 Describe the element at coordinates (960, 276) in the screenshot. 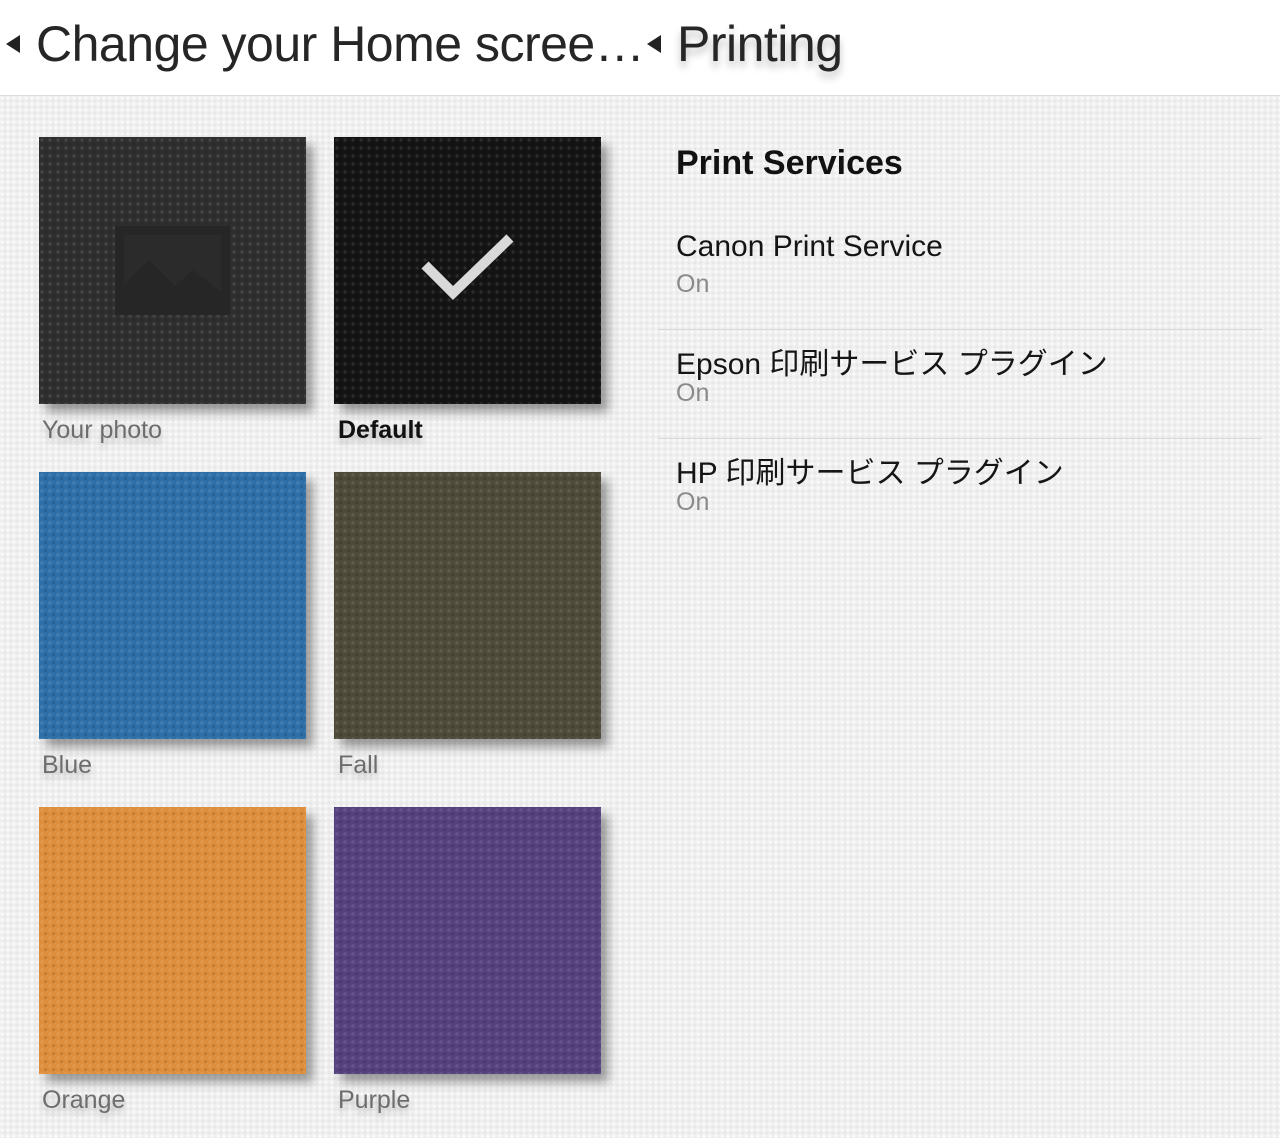

I see `print-service-canon: Canon Print Service On` at that location.